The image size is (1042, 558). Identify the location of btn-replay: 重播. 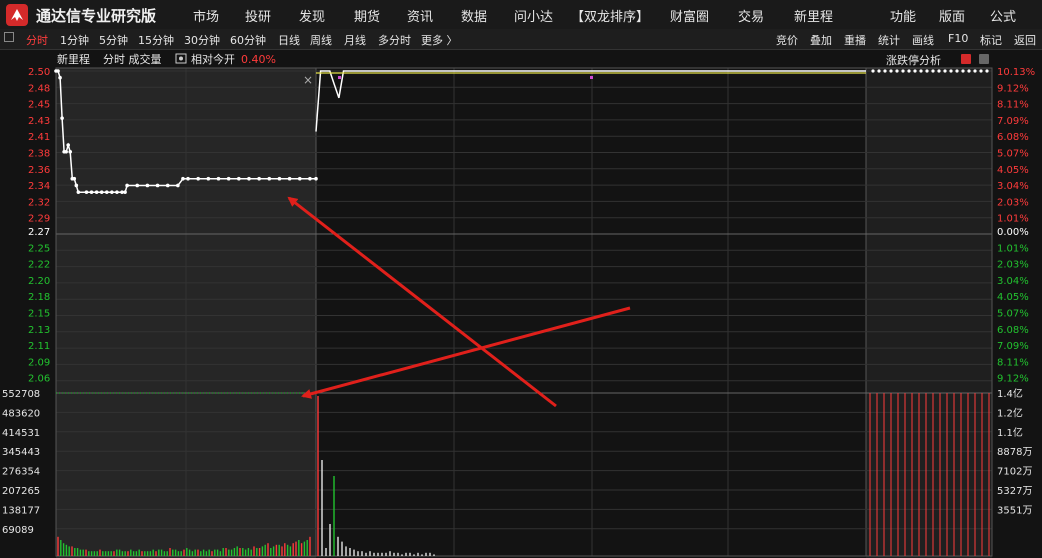
(855, 40).